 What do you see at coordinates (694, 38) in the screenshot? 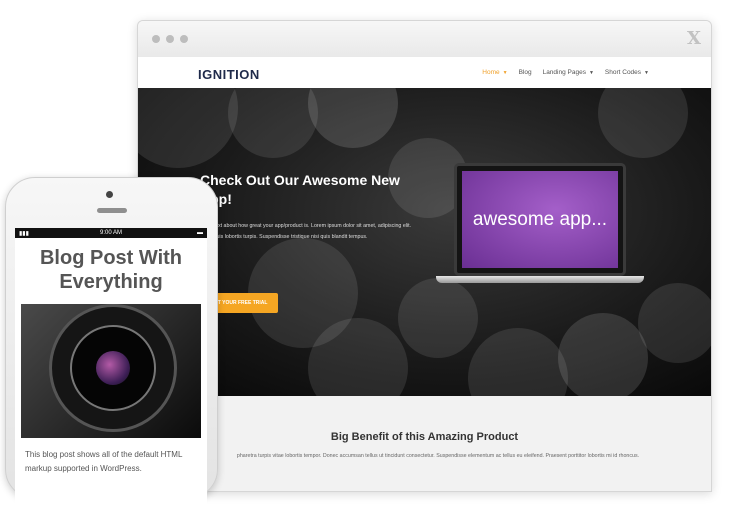
I see `close-icon: X` at bounding box center [694, 38].